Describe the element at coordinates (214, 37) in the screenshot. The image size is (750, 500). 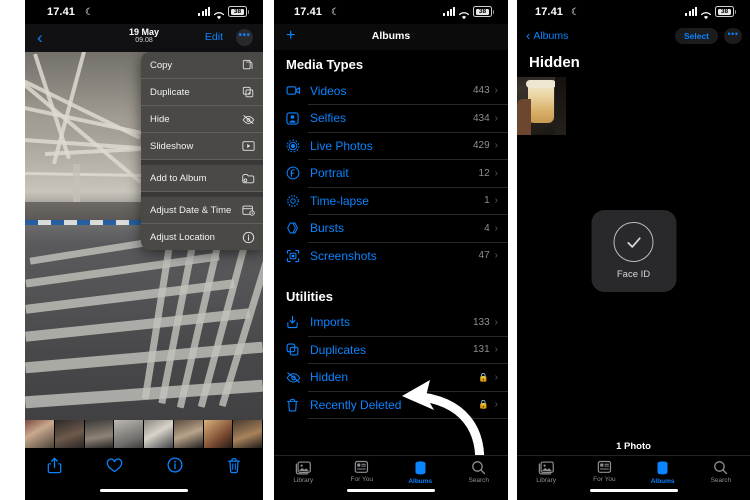
I see `edit-button: Edit` at that location.